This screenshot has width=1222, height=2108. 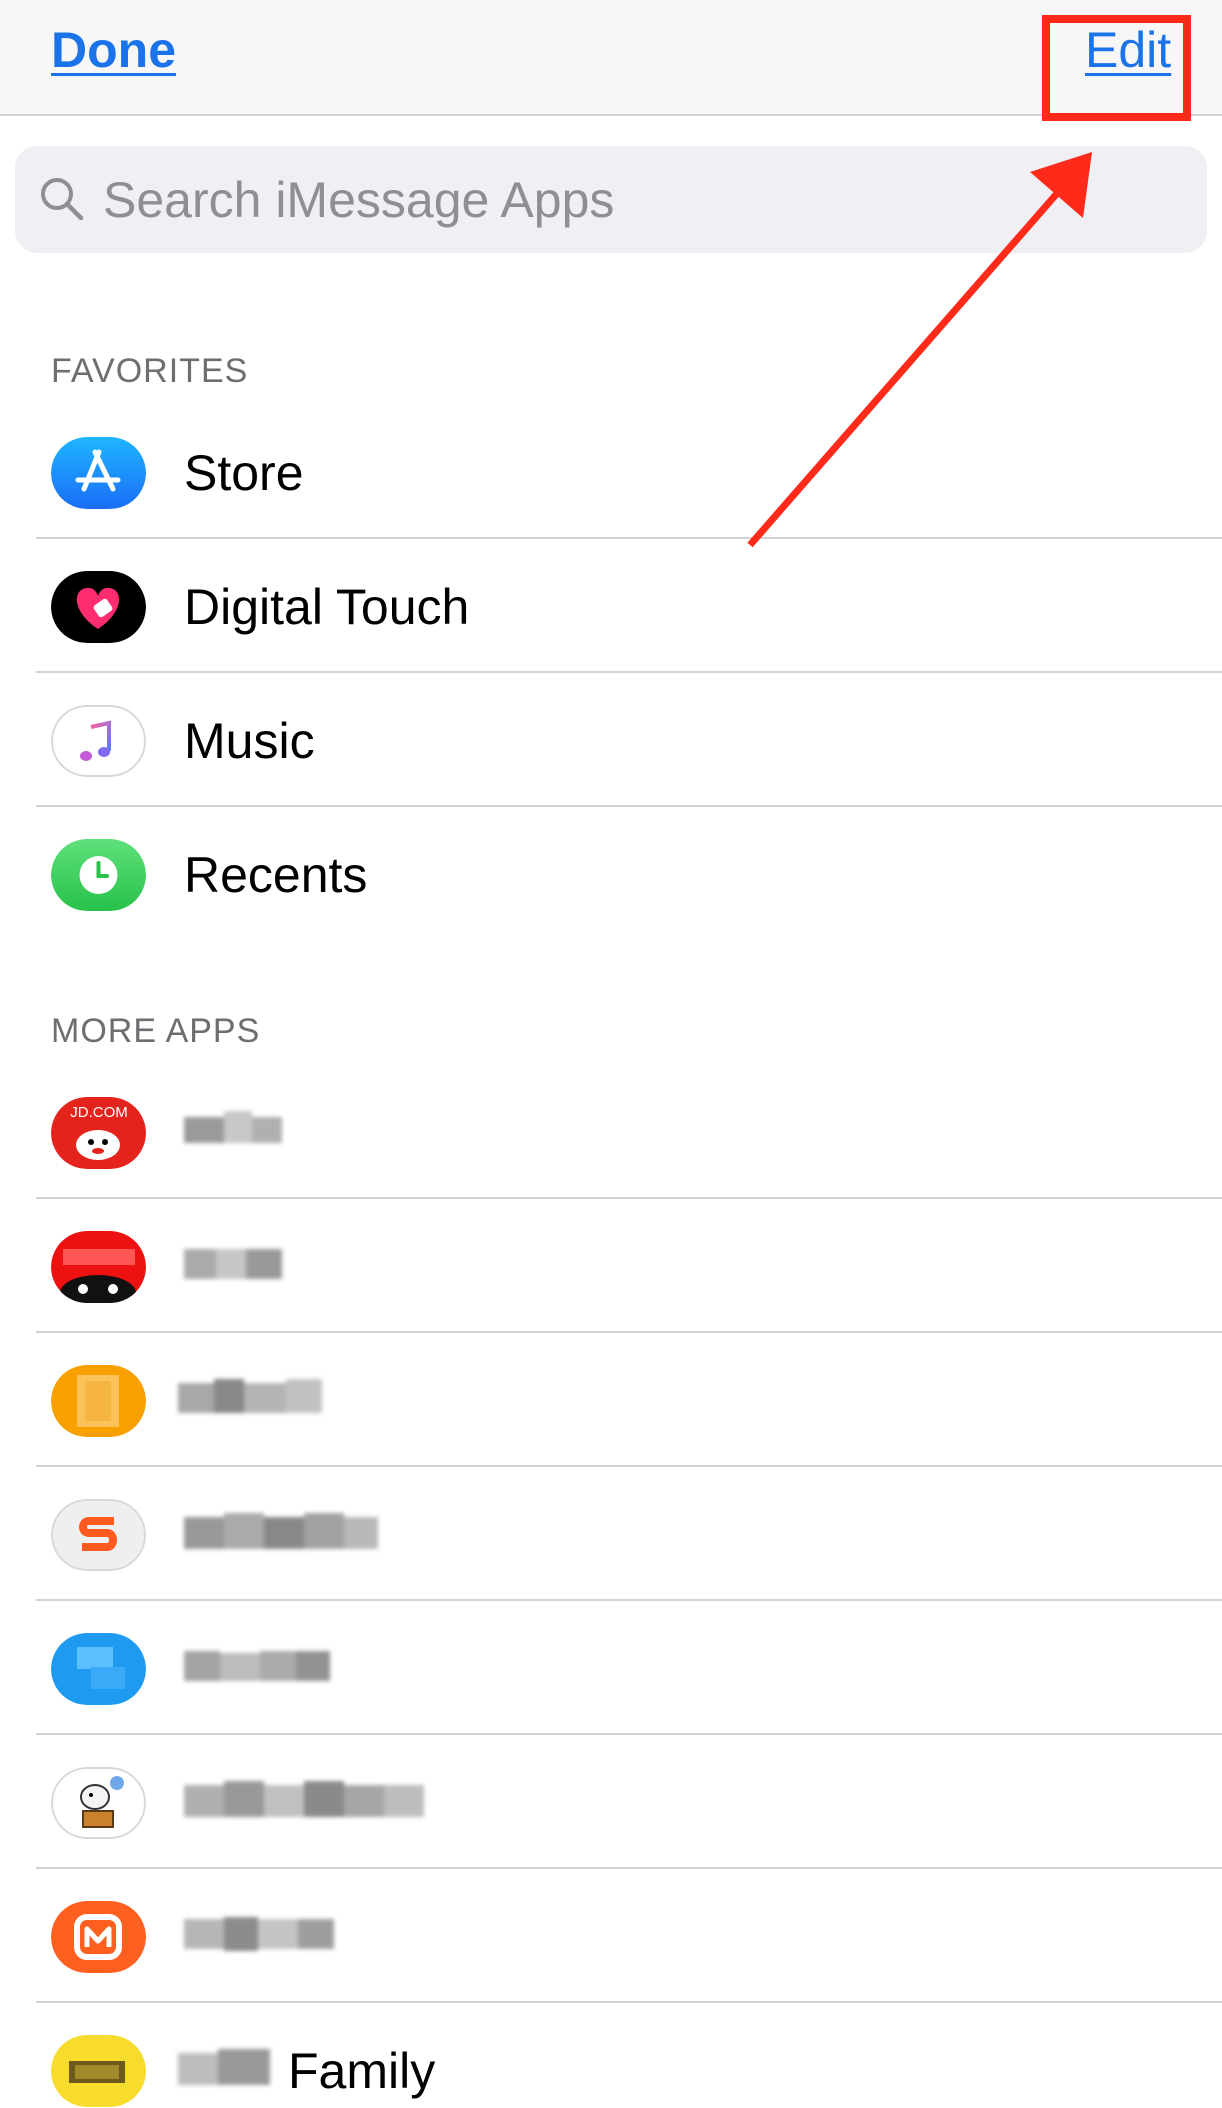 What do you see at coordinates (99, 1112) in the screenshot?
I see `svg-text: JD.COM` at bounding box center [99, 1112].